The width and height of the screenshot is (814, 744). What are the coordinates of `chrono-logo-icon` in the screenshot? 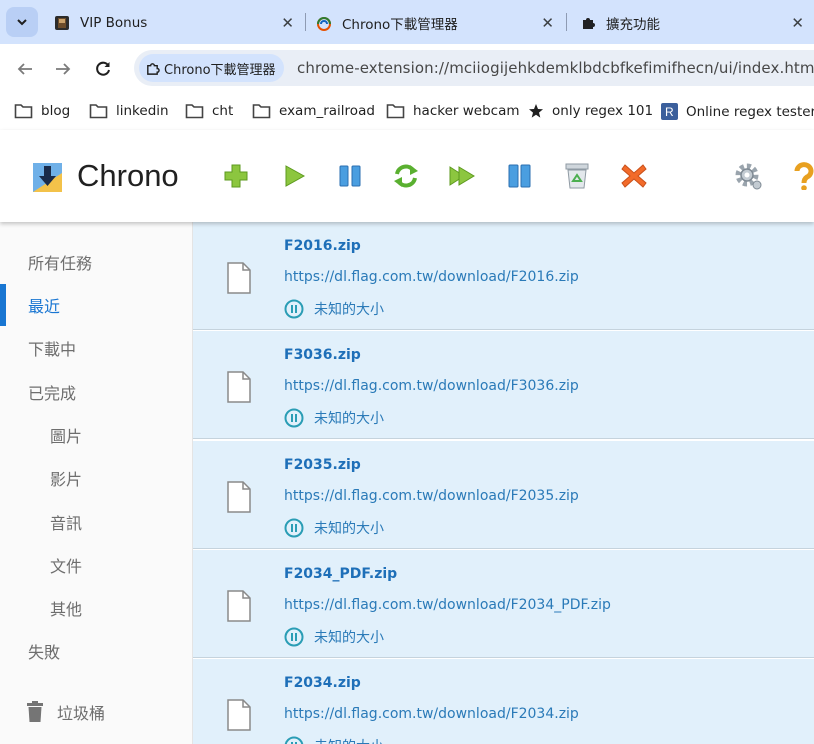 It's located at (47, 177).